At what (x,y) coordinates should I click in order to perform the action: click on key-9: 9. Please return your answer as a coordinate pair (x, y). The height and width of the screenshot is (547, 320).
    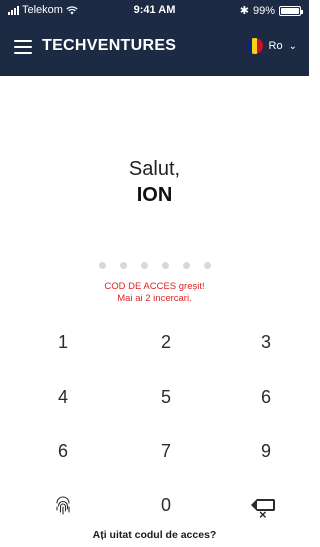
    Looking at the image, I should click on (266, 451).